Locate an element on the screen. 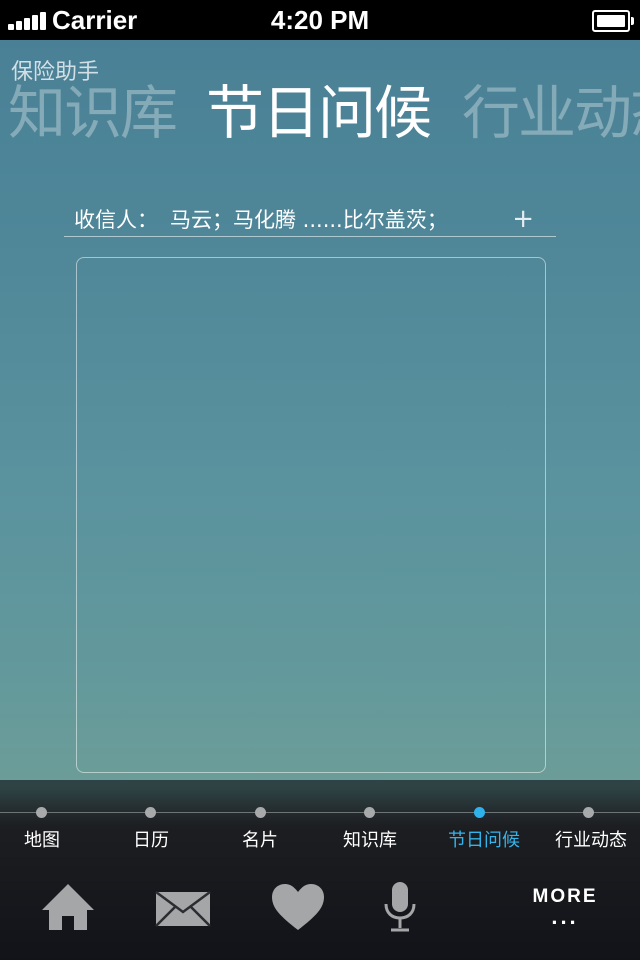  nav-item-industry-news: 行业动态 is located at coordinates (591, 839).